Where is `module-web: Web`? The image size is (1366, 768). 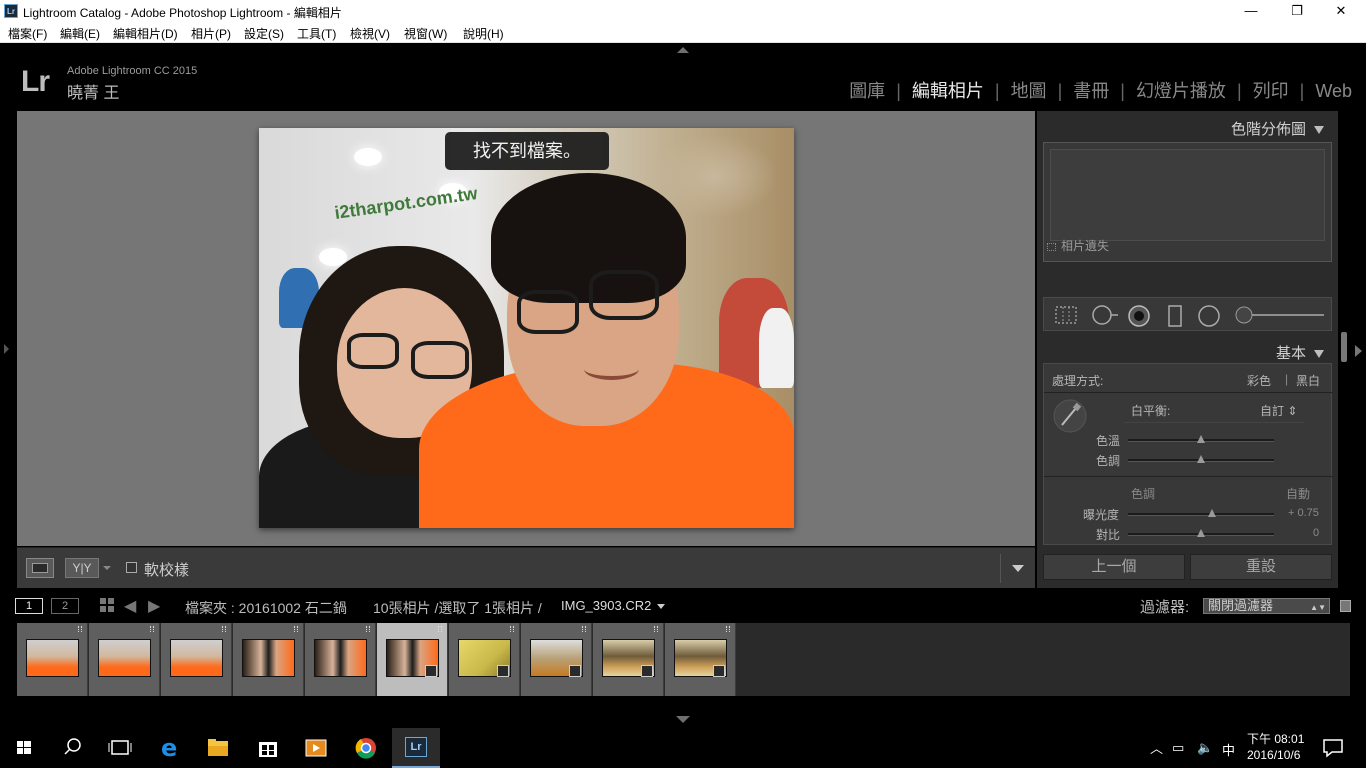
module-web: Web is located at coordinates (1333, 91).